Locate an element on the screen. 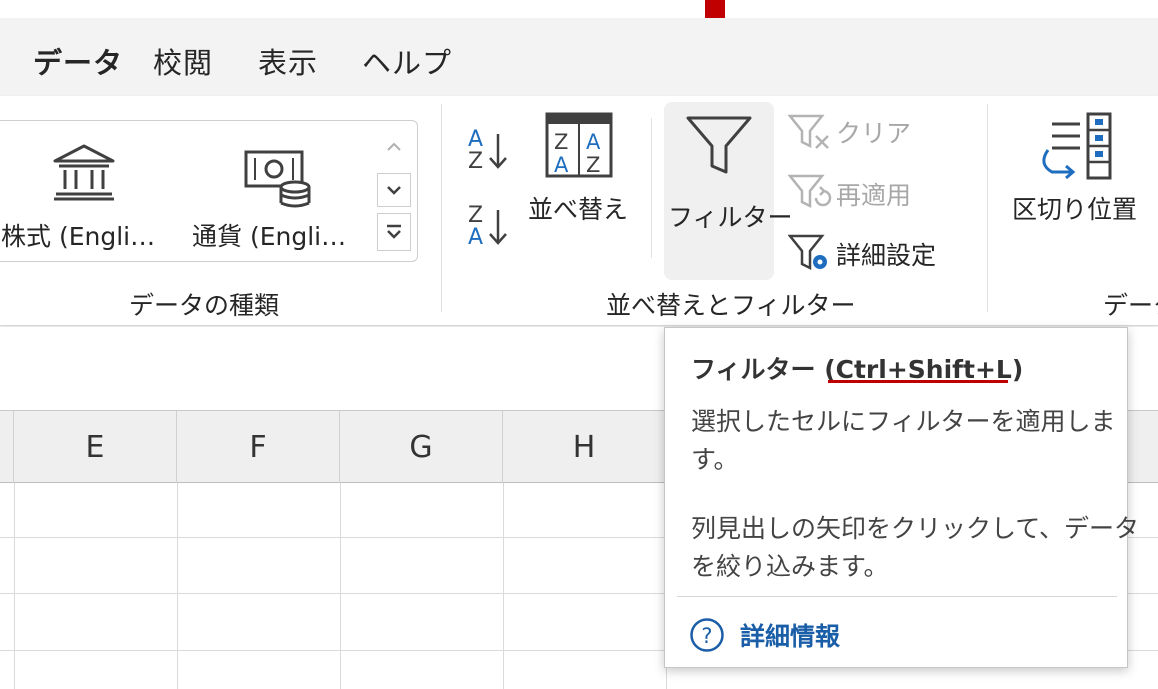  tooltip-detail-line: を絞り込みます。 is located at coordinates (790, 566).